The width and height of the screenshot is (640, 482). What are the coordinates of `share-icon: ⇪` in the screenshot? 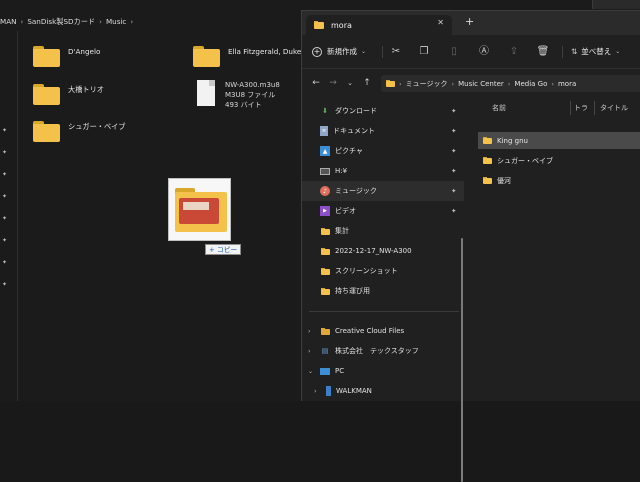 It's located at (514, 52).